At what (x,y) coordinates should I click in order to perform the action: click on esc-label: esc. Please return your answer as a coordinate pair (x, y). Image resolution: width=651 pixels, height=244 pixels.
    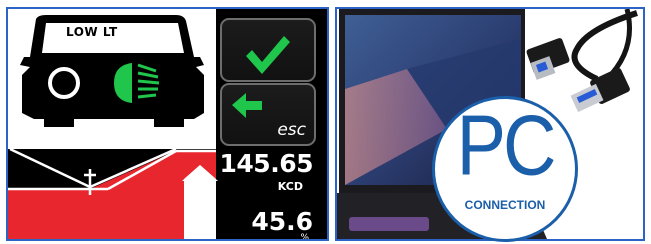
    Looking at the image, I should click on (291, 130).